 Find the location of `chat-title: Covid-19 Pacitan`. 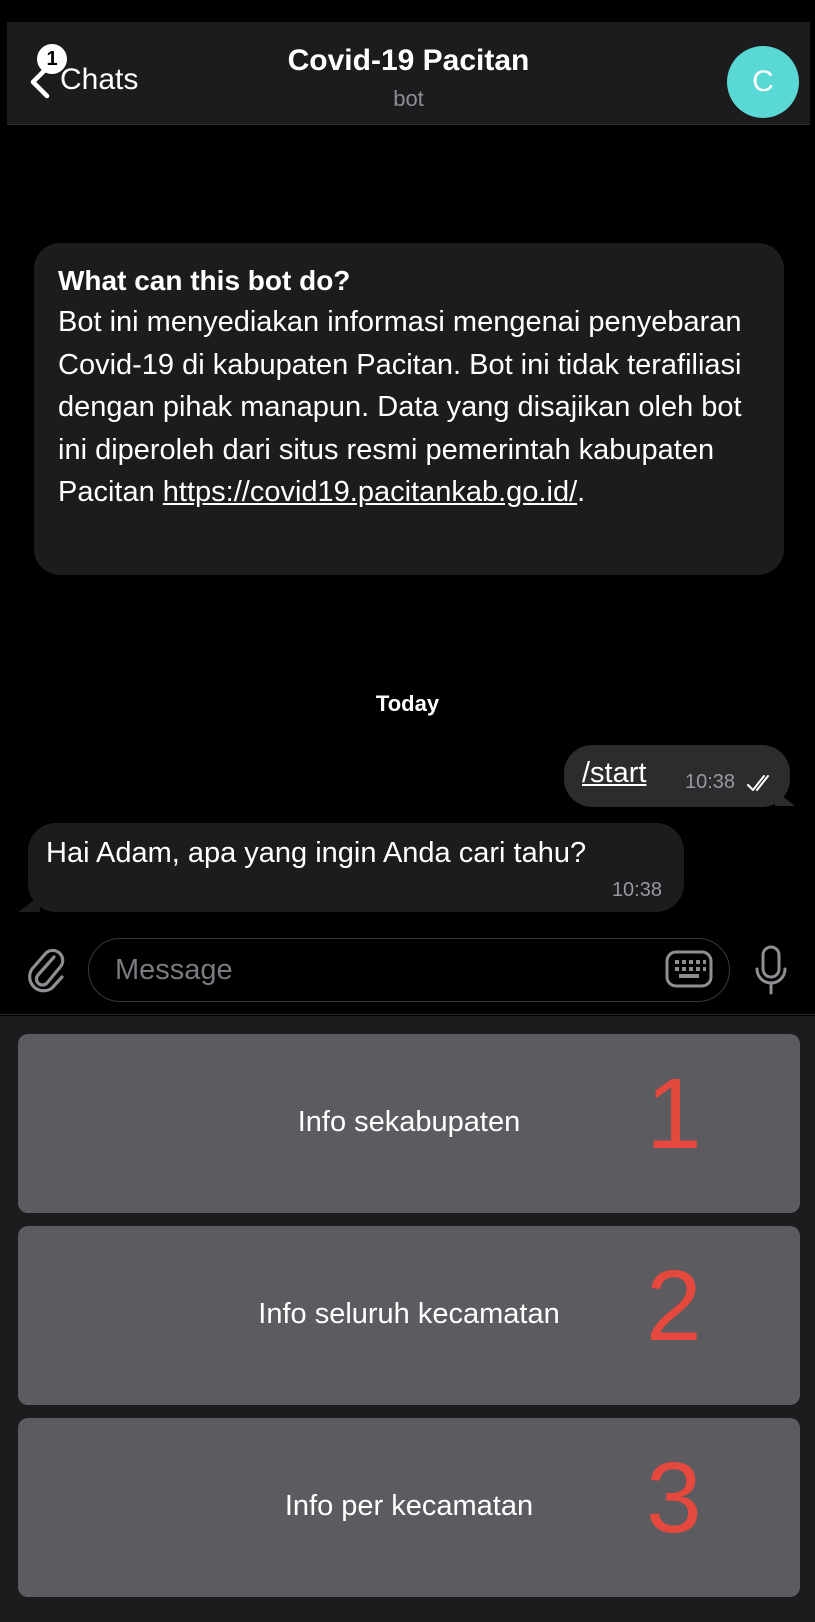

chat-title: Covid-19 Pacitan is located at coordinates (408, 61).